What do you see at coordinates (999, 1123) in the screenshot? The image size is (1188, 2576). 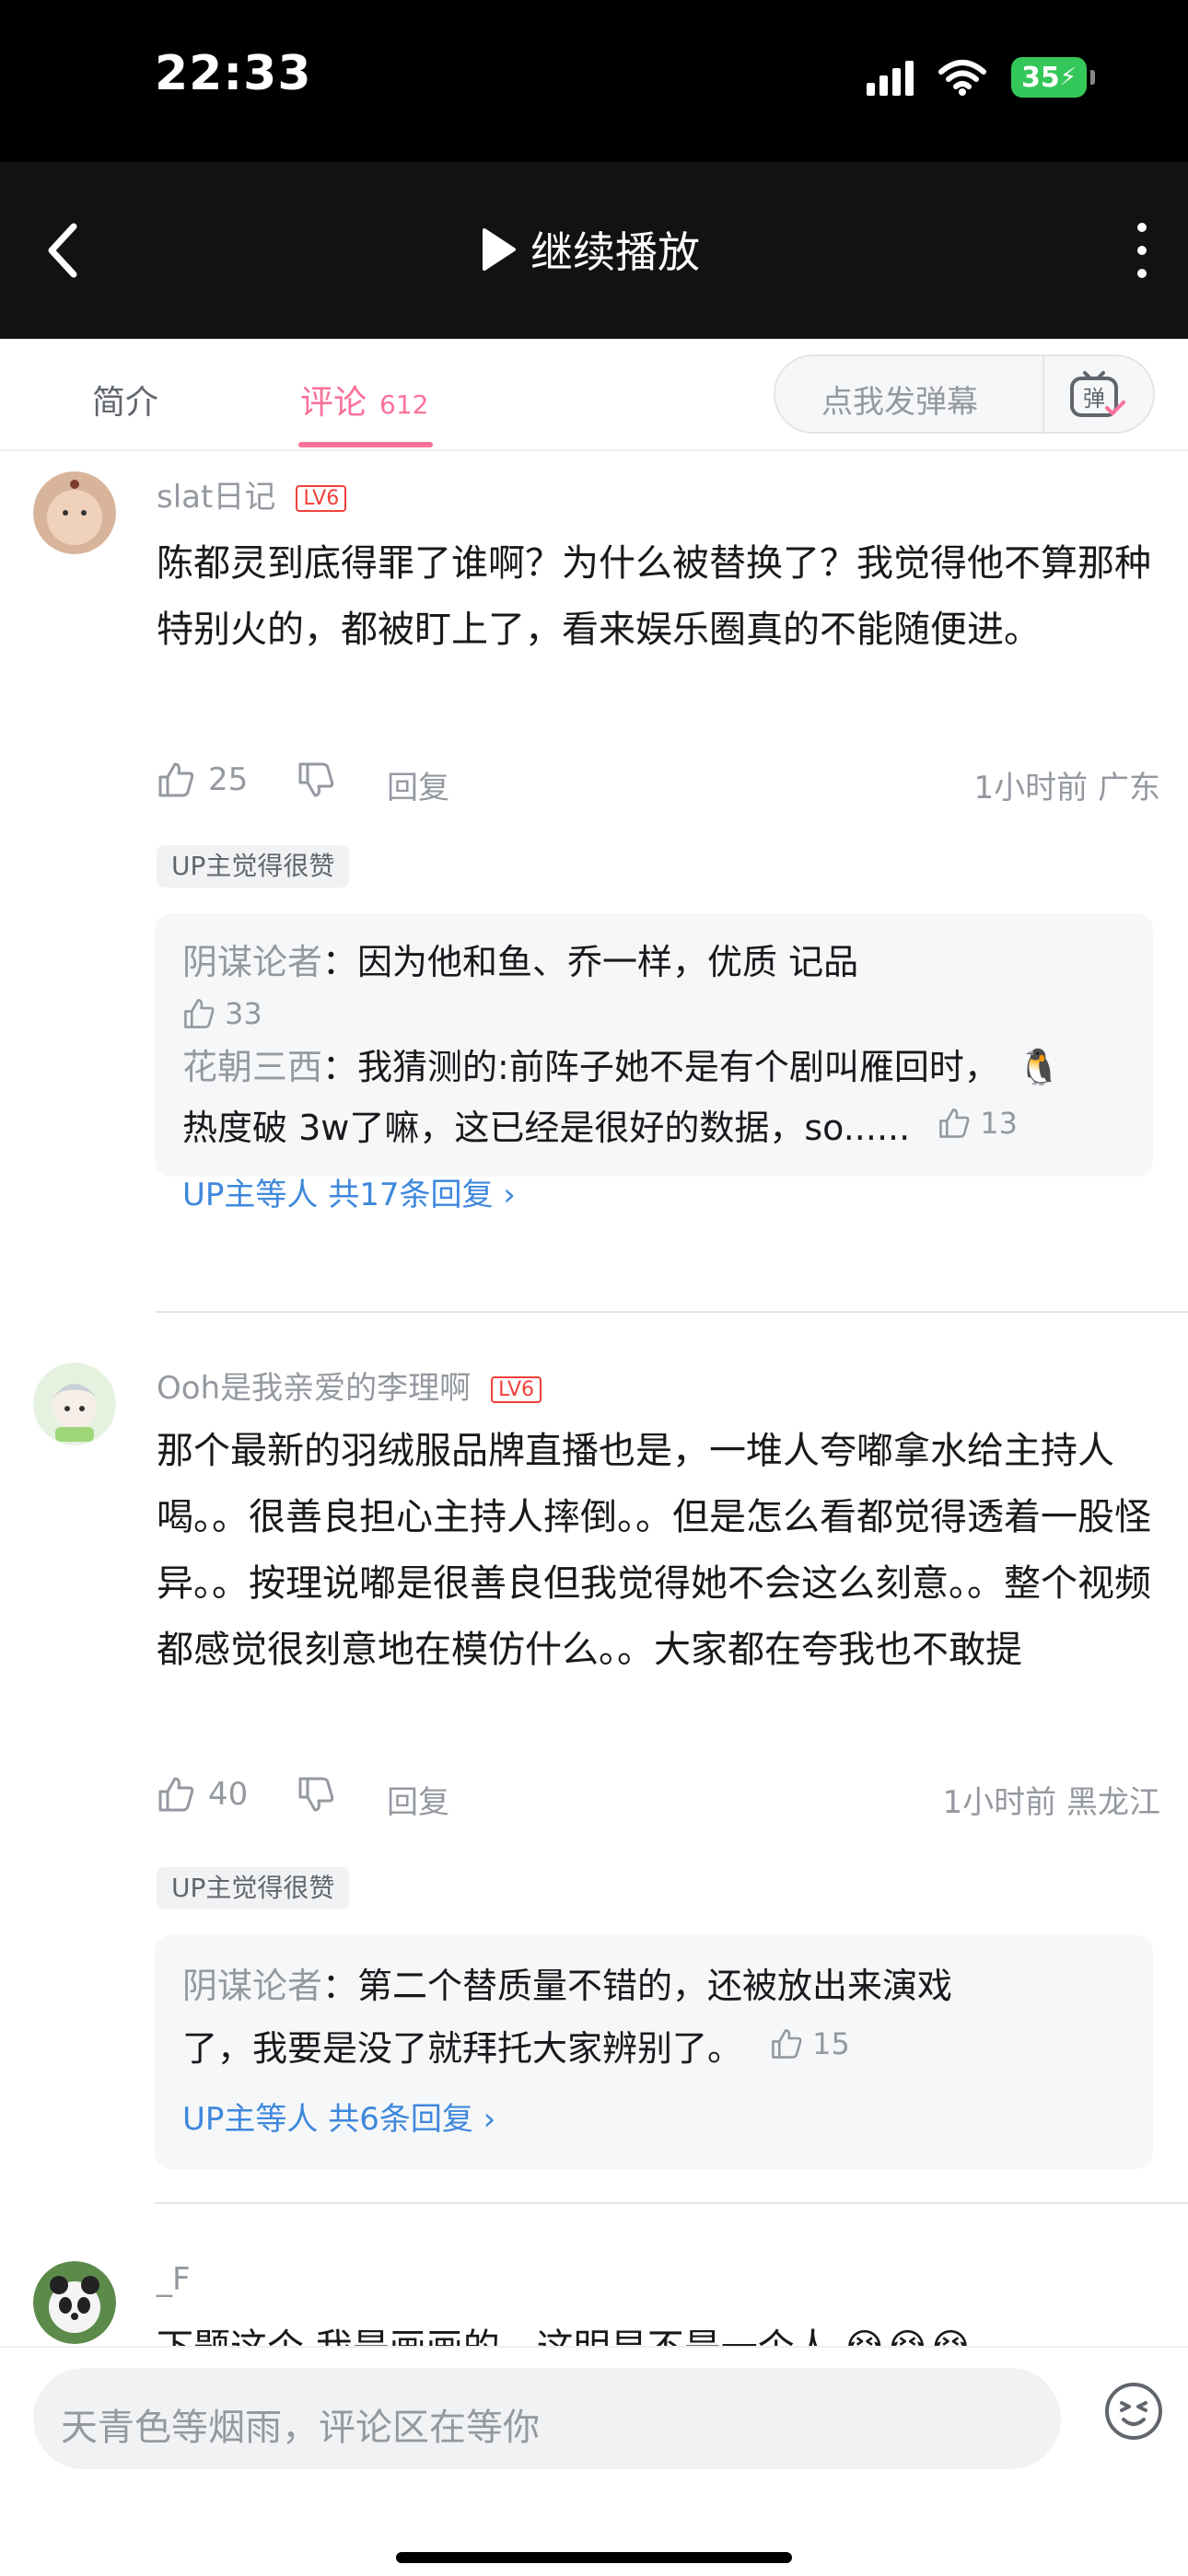 I see `reply-like-count: 13` at bounding box center [999, 1123].